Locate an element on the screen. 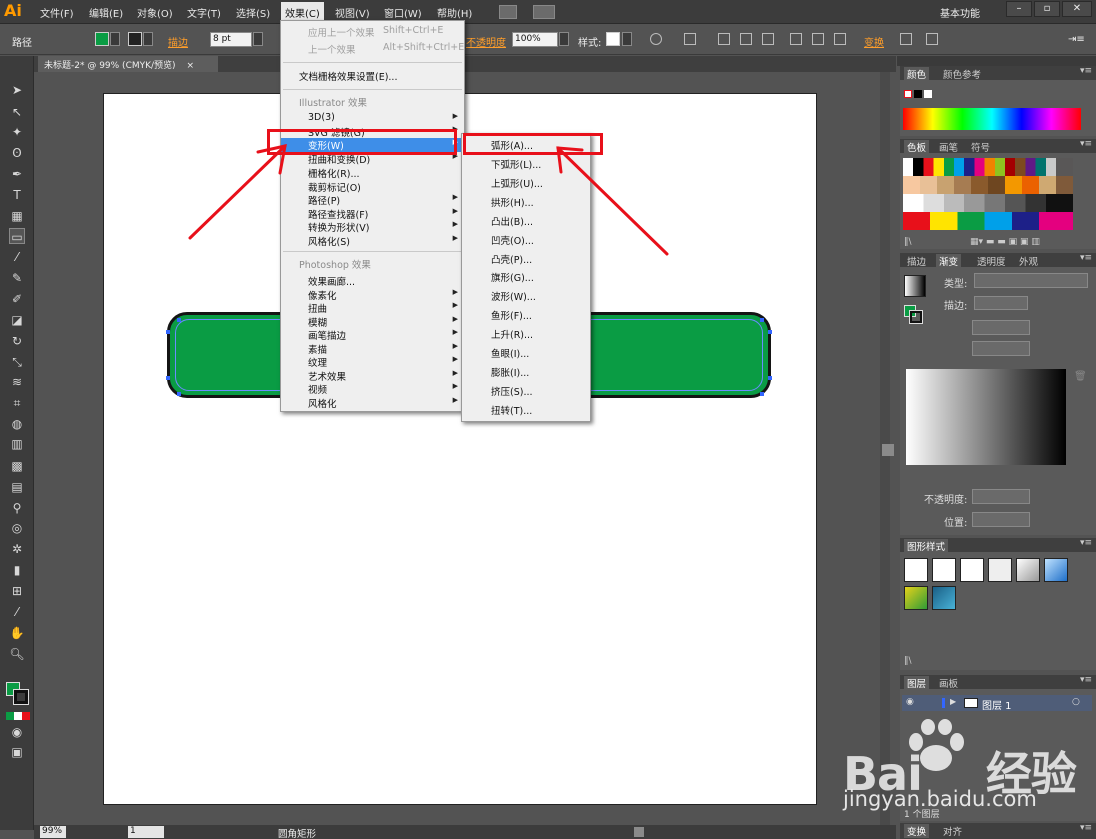 The image size is (1096, 839). menu-distort-ps: 扭曲 ▶ is located at coordinates (372, 308).